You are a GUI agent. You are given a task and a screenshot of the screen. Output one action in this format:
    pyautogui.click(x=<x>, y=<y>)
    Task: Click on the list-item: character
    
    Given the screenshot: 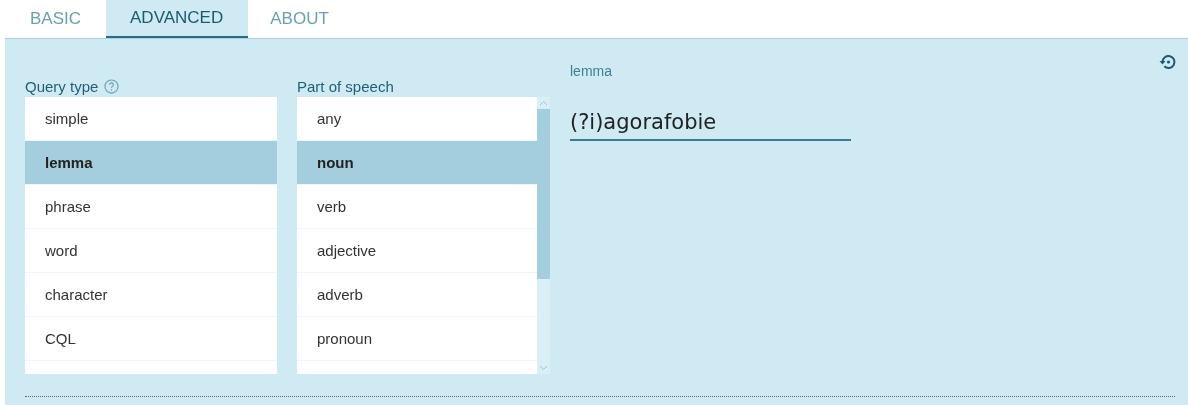 What is the action you would take?
    pyautogui.click(x=151, y=295)
    